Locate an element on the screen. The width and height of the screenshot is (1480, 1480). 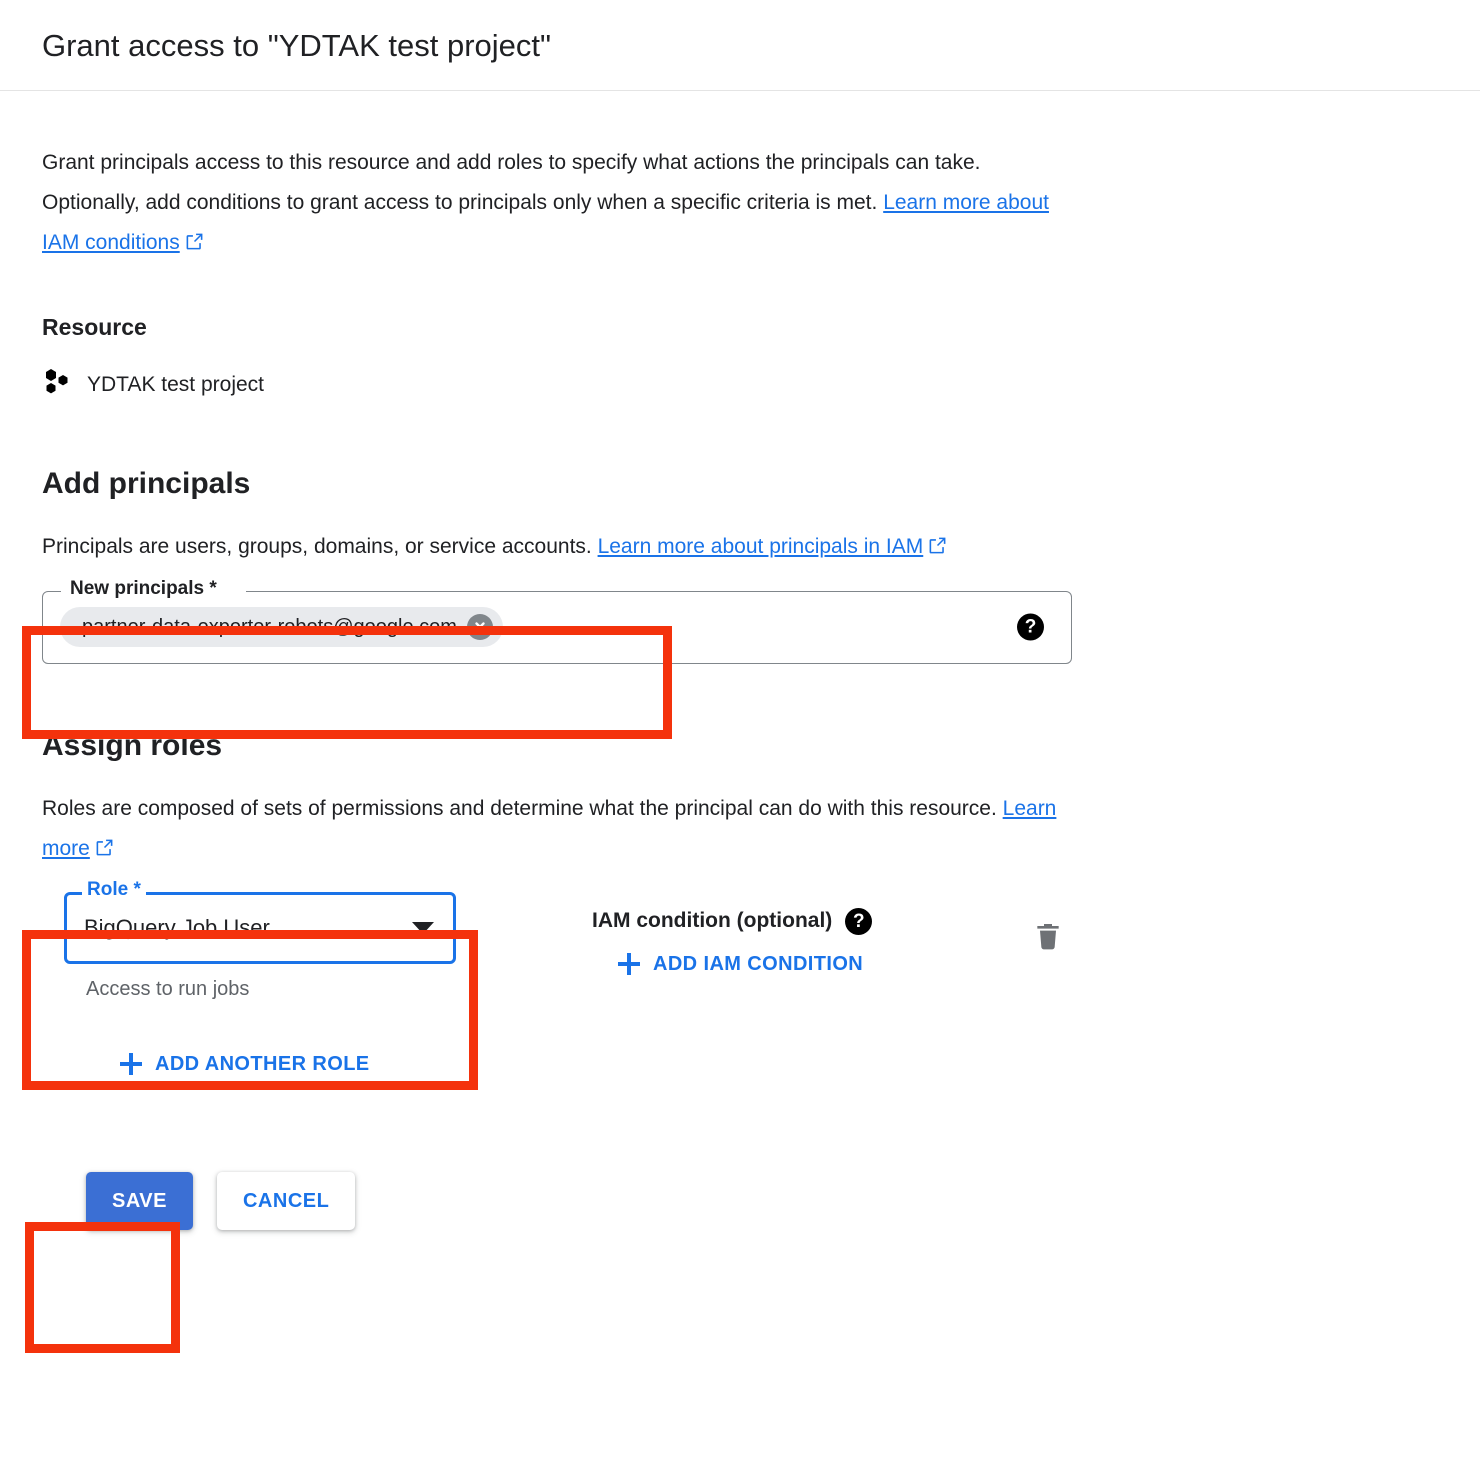
delete-role-column is located at coordinates (1048, 924).